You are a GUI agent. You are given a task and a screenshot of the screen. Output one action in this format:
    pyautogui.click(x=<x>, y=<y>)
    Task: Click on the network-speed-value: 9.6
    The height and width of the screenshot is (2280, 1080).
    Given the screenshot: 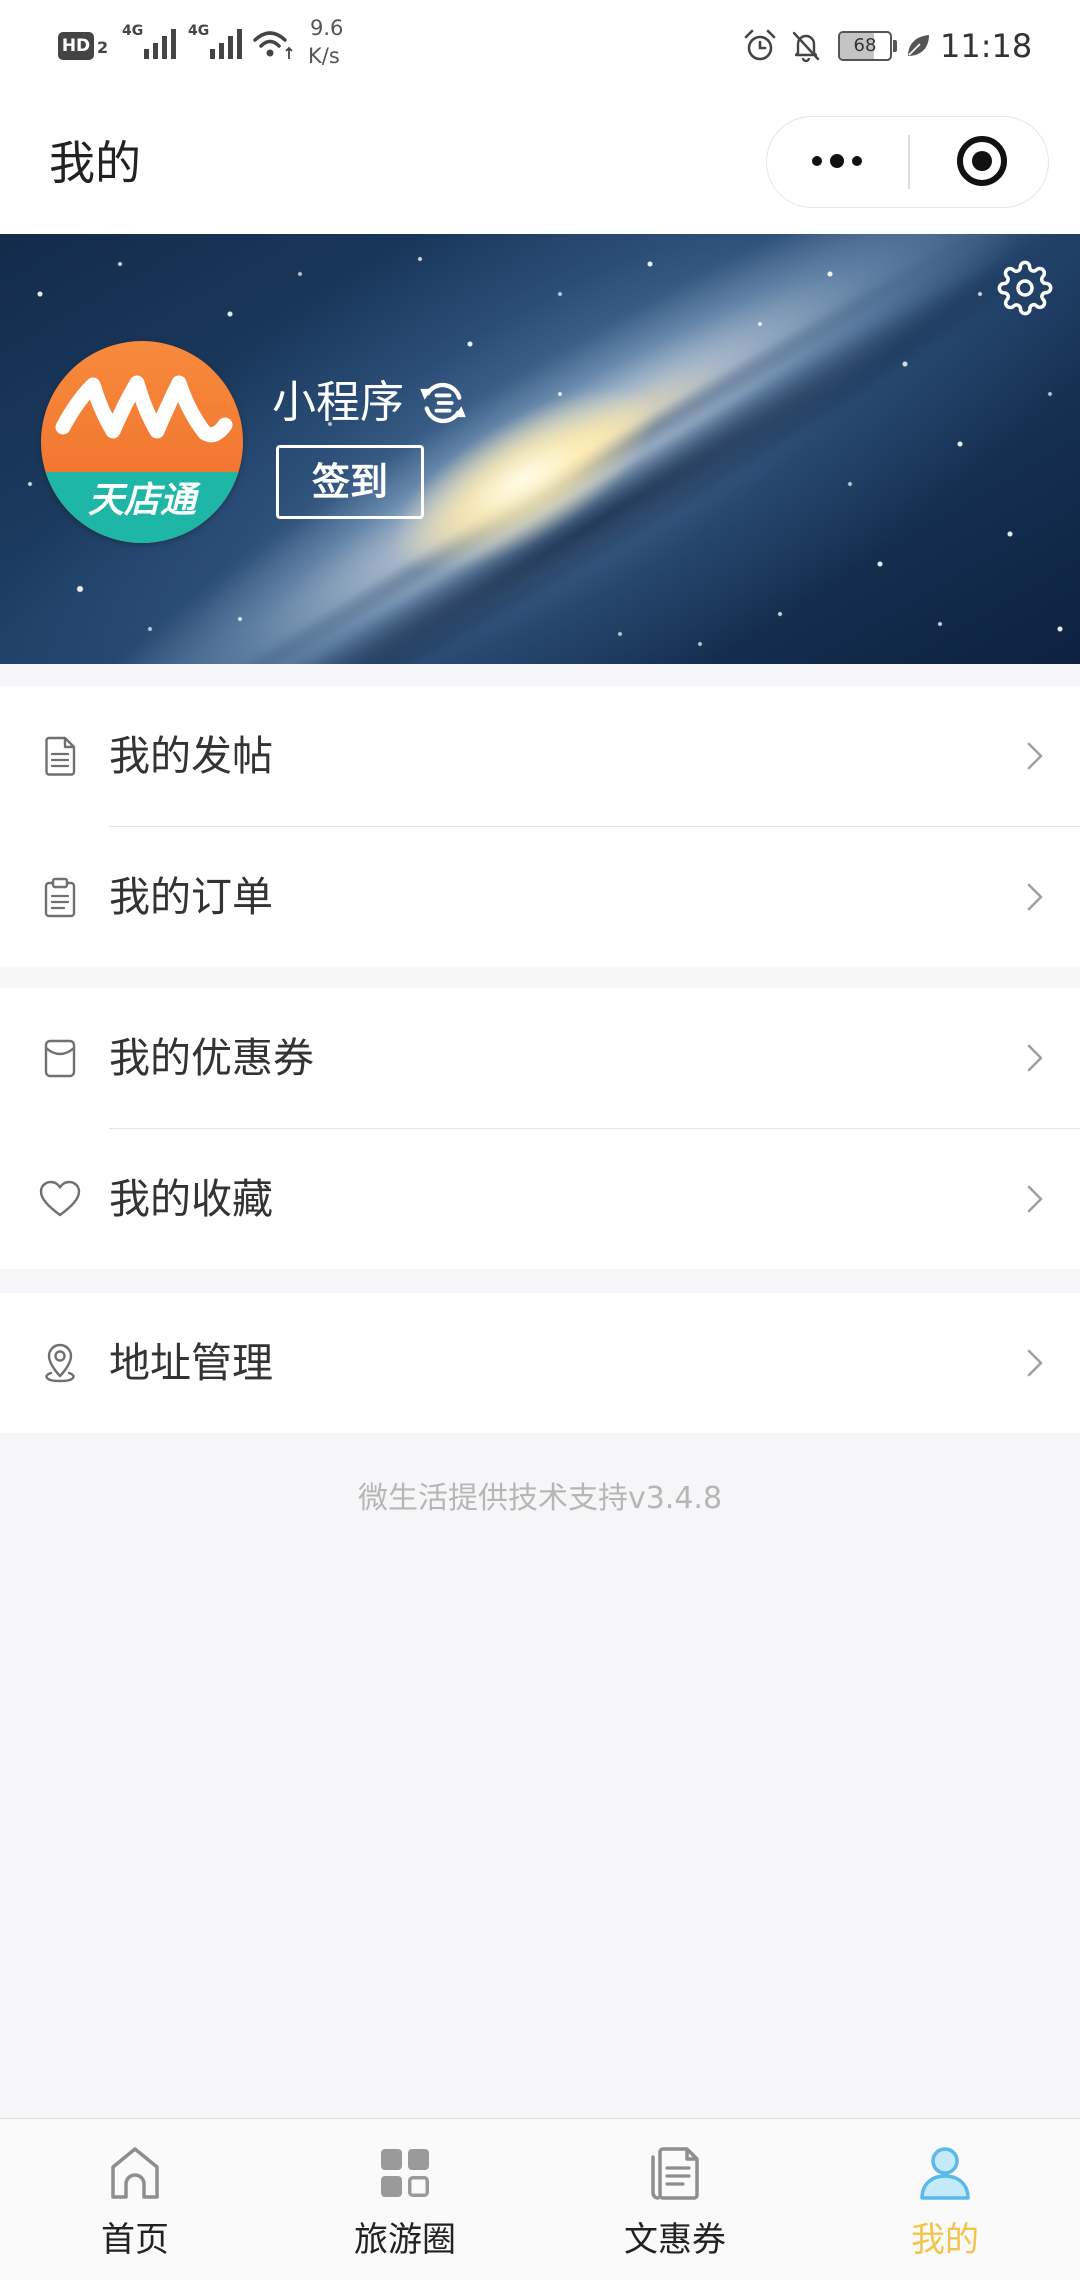 What is the action you would take?
    pyautogui.click(x=327, y=28)
    